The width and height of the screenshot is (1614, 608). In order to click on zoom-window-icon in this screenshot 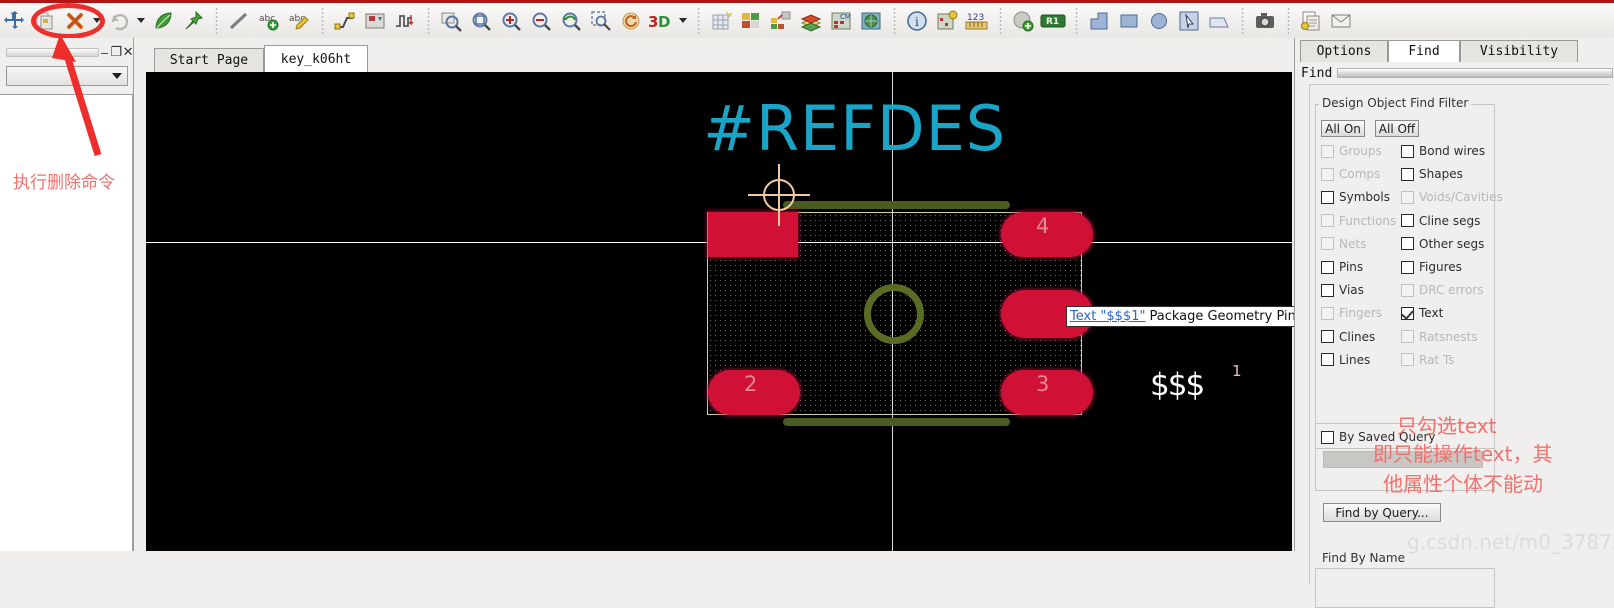, I will do `click(481, 21)`.